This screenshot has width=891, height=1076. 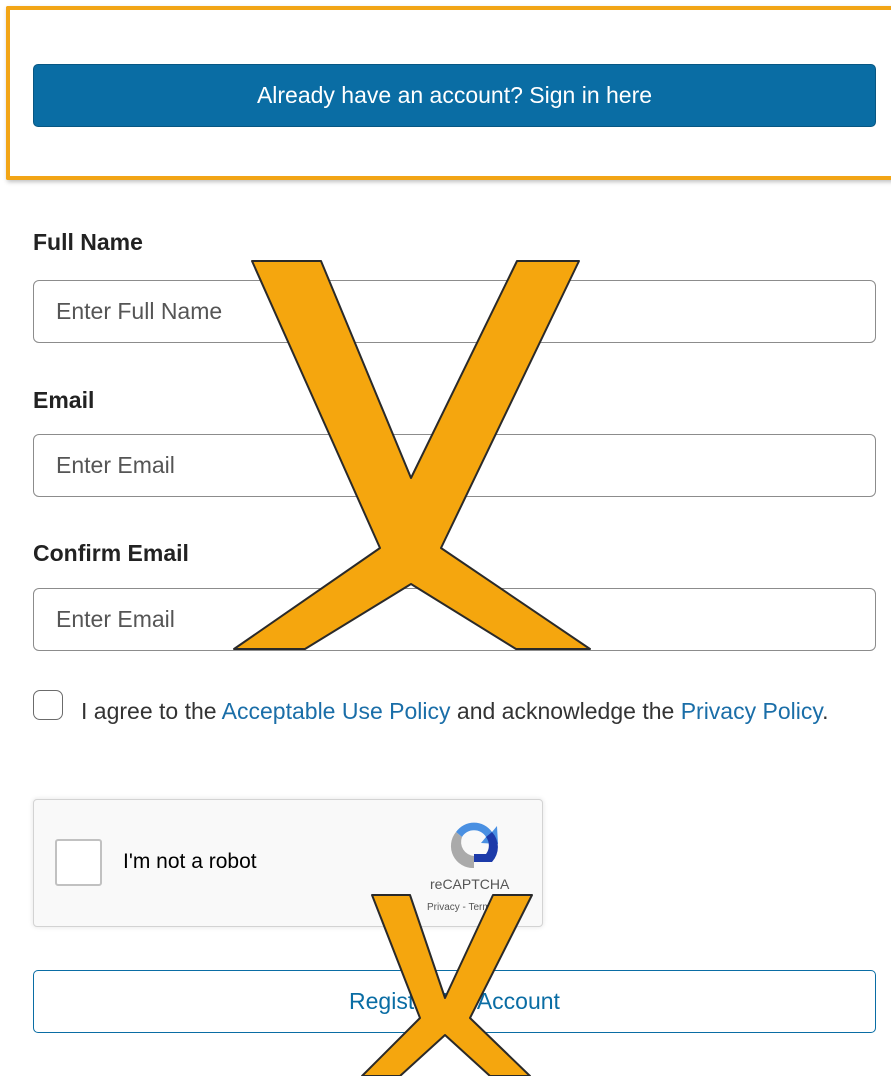 What do you see at coordinates (454, 619) in the screenshot?
I see `confirm-email-input` at bounding box center [454, 619].